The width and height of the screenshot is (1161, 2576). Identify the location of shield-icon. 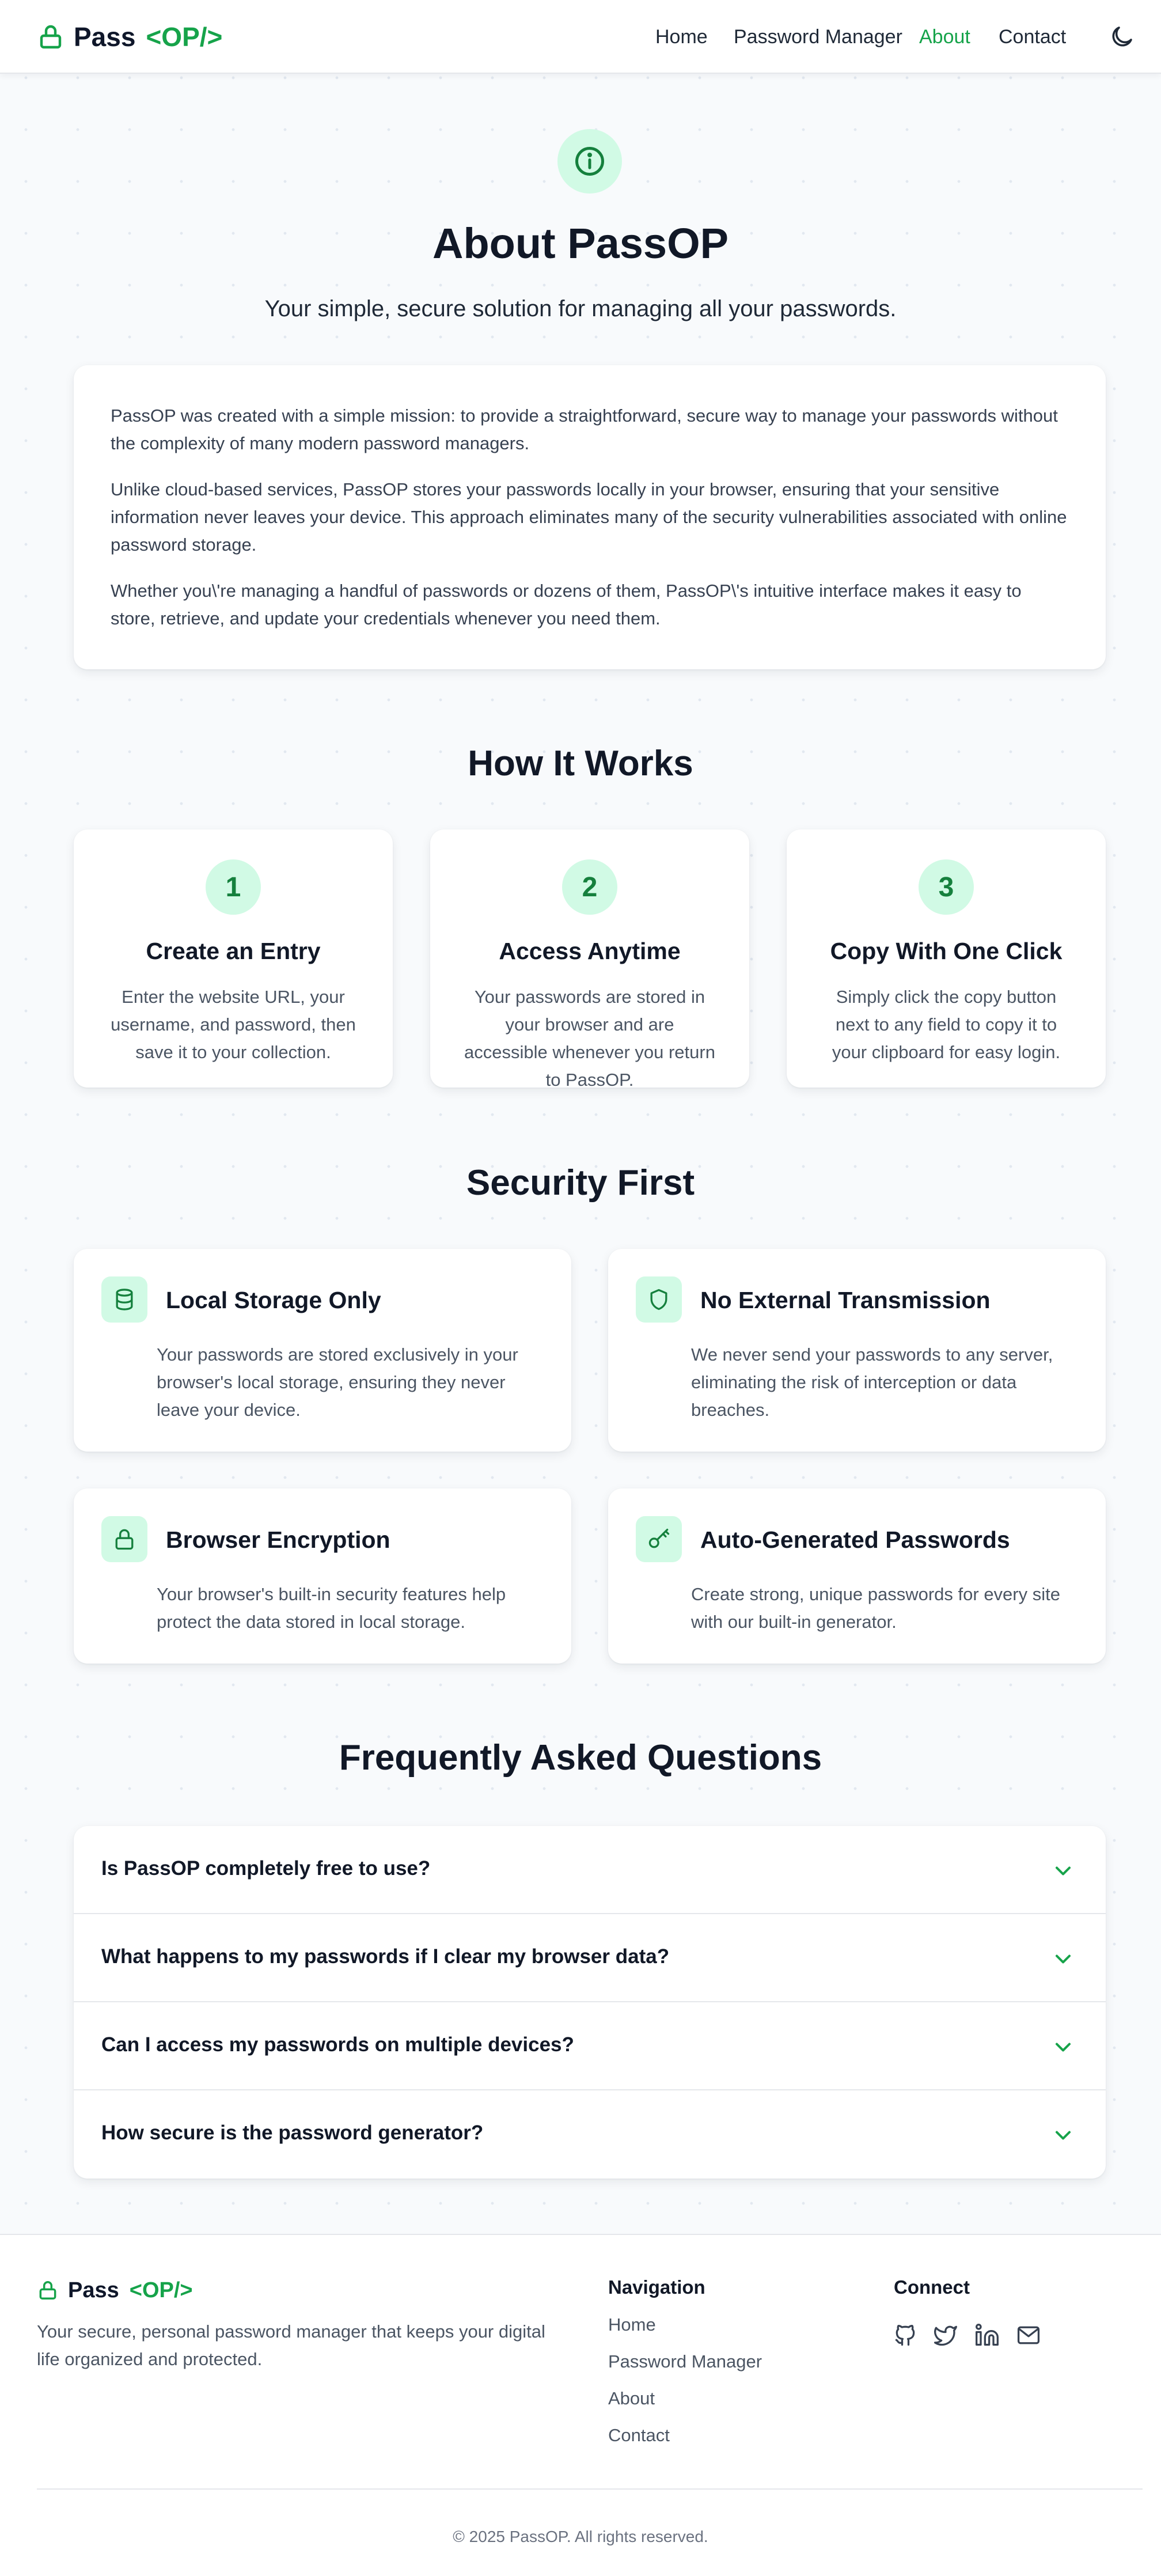
(658, 1299).